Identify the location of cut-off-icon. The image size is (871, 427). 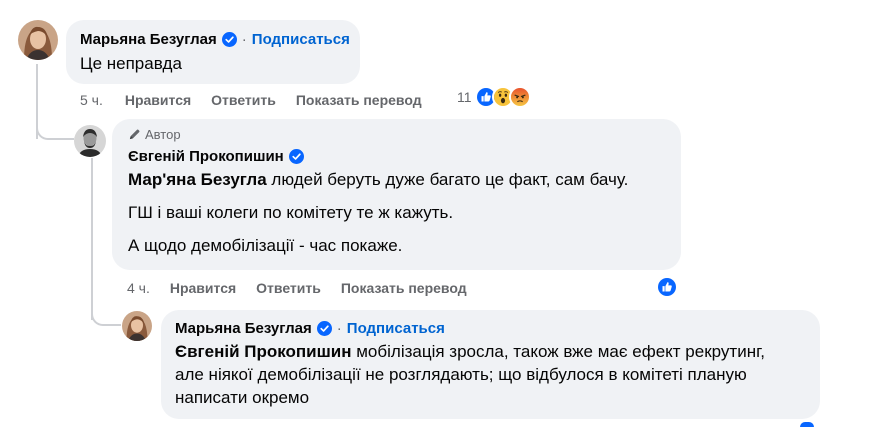
(807, 424).